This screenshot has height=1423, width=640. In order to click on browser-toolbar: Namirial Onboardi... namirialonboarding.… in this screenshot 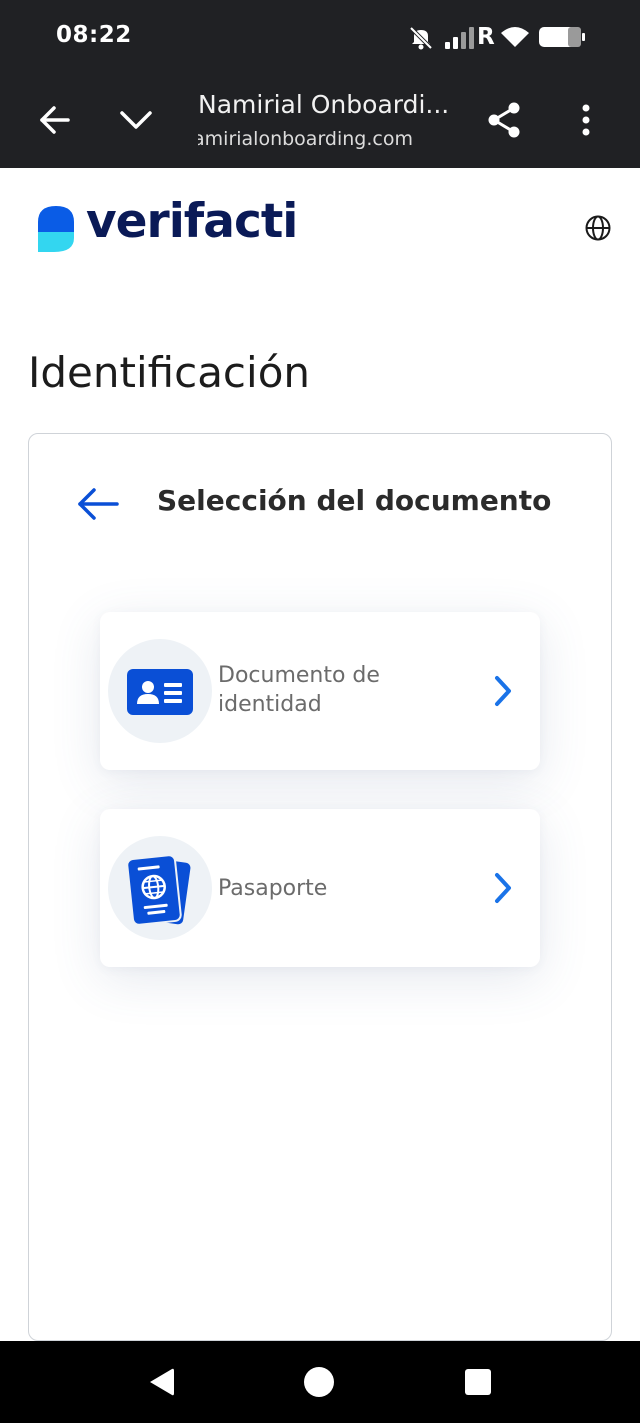, I will do `click(320, 120)`.